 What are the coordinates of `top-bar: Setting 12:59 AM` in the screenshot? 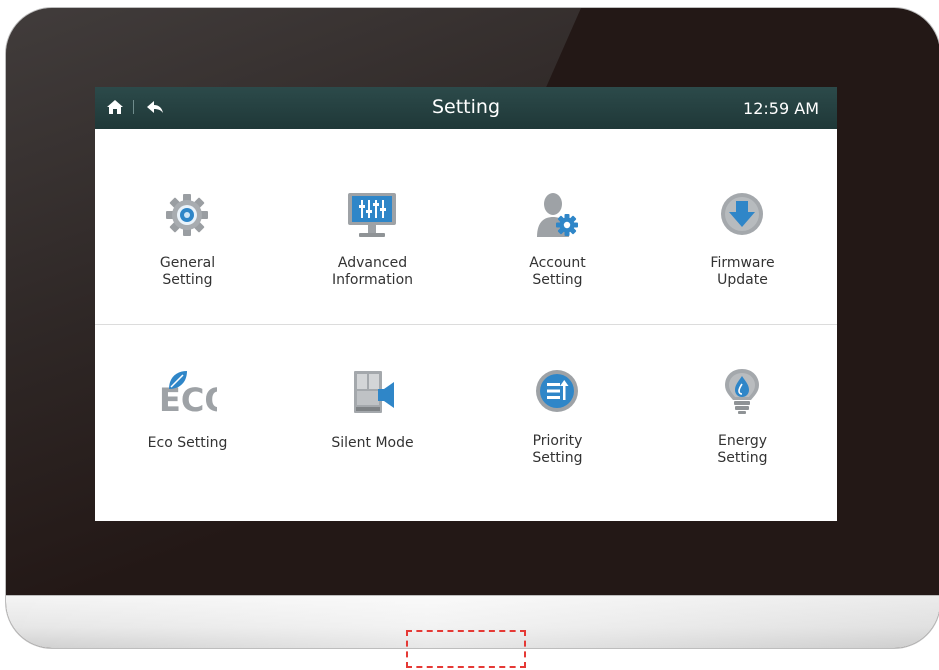 It's located at (466, 108).